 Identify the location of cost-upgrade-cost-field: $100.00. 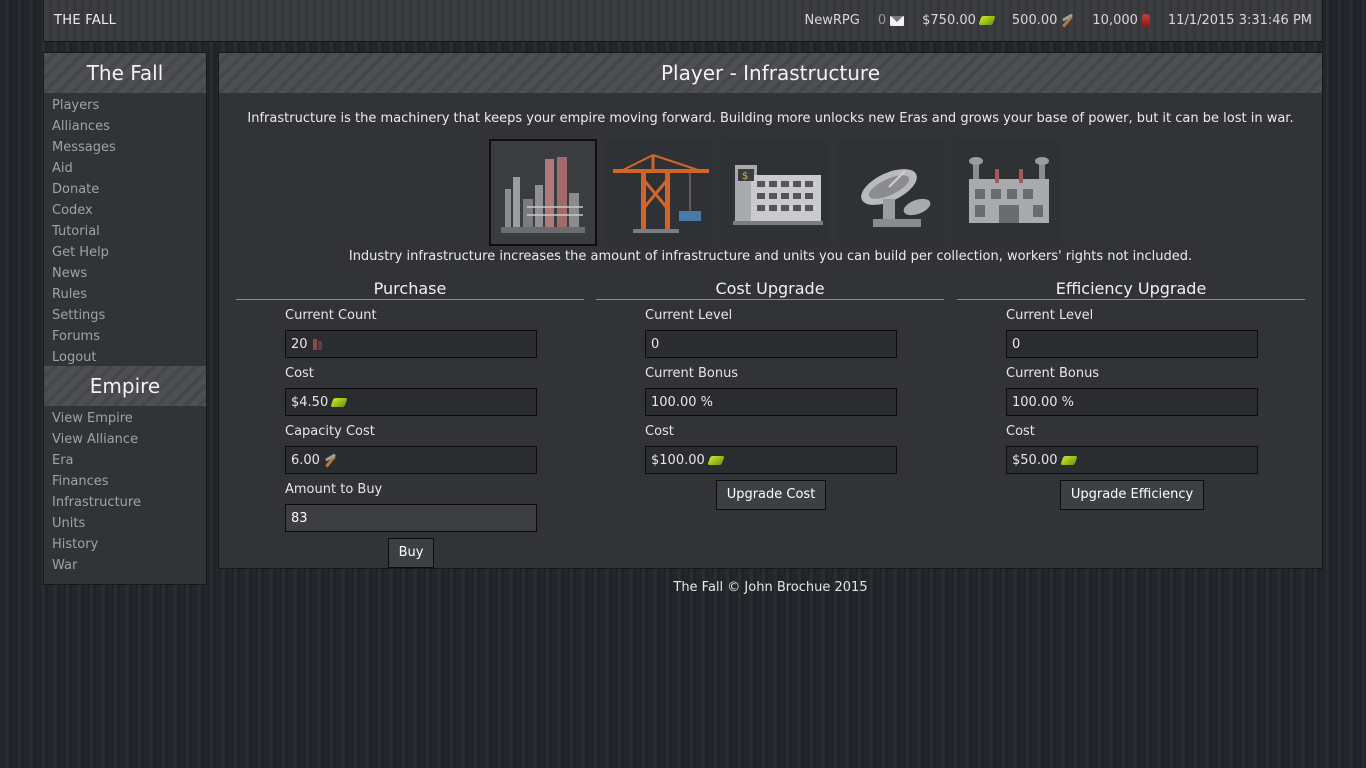
(771, 460).